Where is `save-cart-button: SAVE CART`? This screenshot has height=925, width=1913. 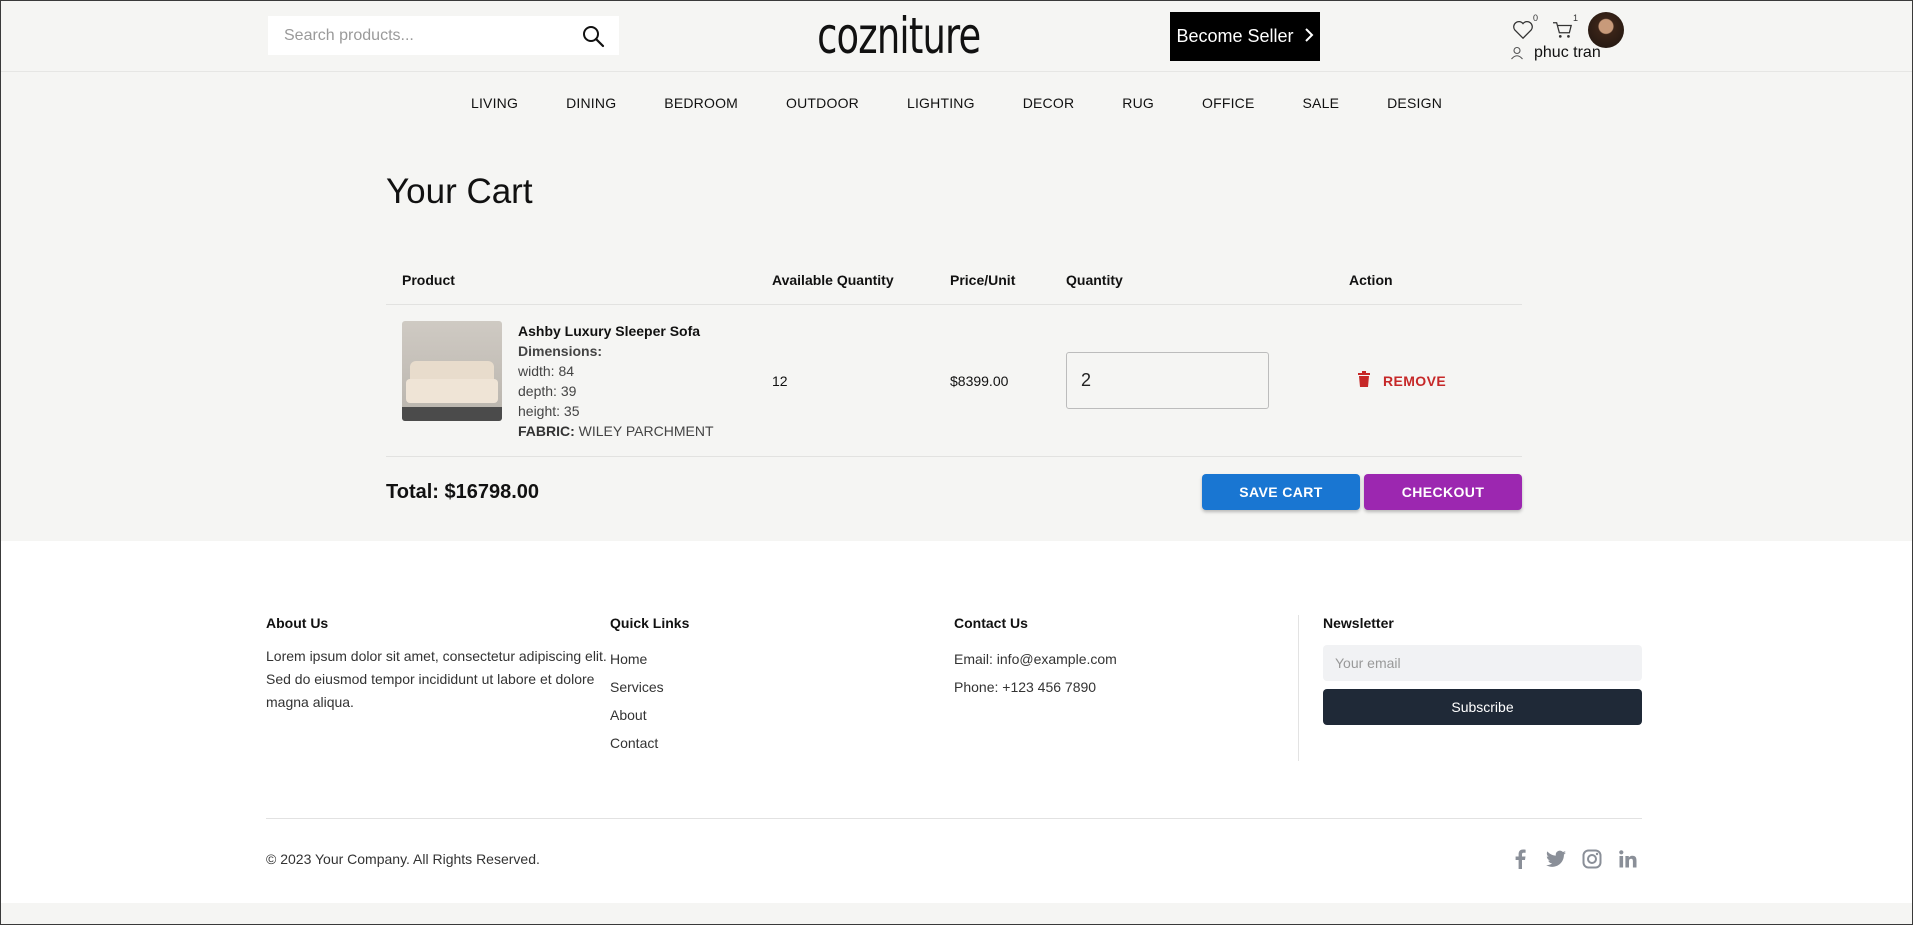 save-cart-button: SAVE CART is located at coordinates (1281, 492).